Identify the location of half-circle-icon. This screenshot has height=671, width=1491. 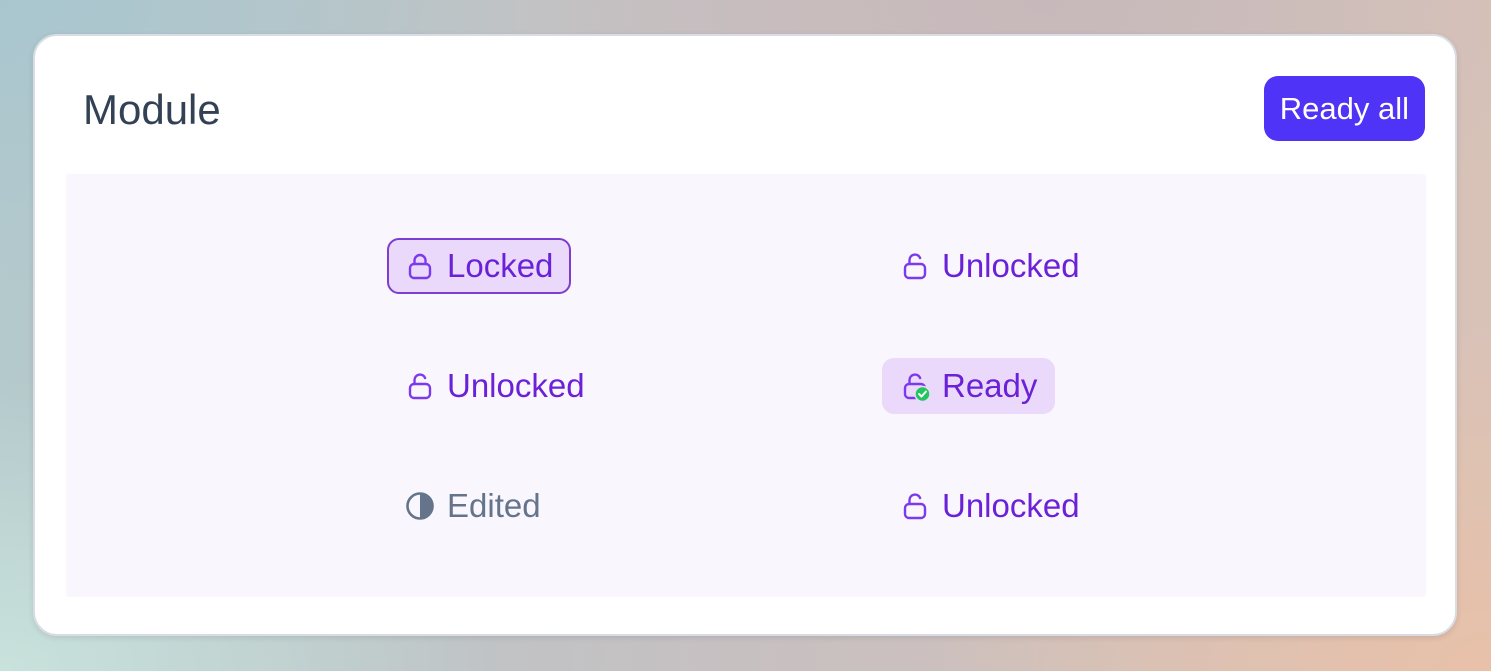
(420, 506).